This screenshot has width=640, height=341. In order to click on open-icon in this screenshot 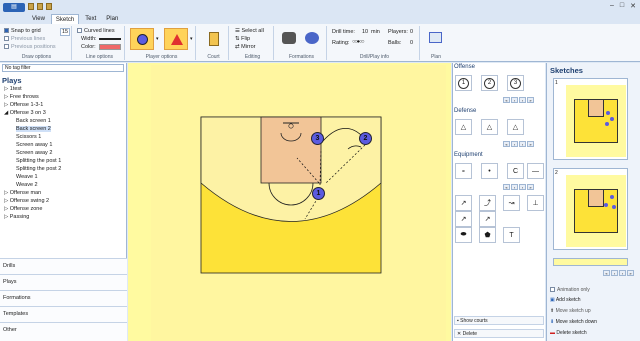, I will do `click(40, 6)`.